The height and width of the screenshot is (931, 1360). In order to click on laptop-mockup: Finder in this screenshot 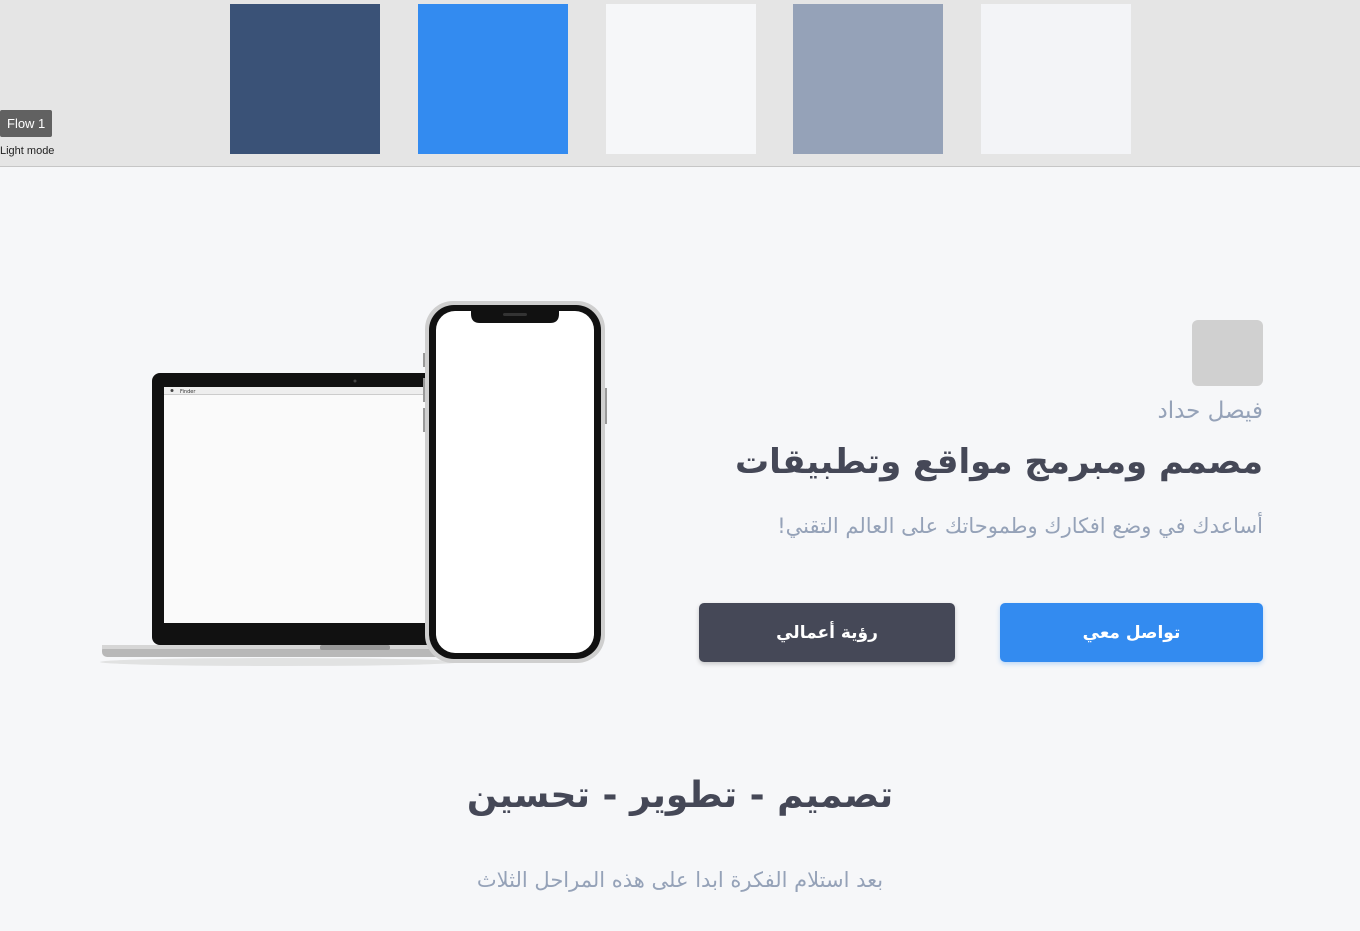, I will do `click(280, 519)`.